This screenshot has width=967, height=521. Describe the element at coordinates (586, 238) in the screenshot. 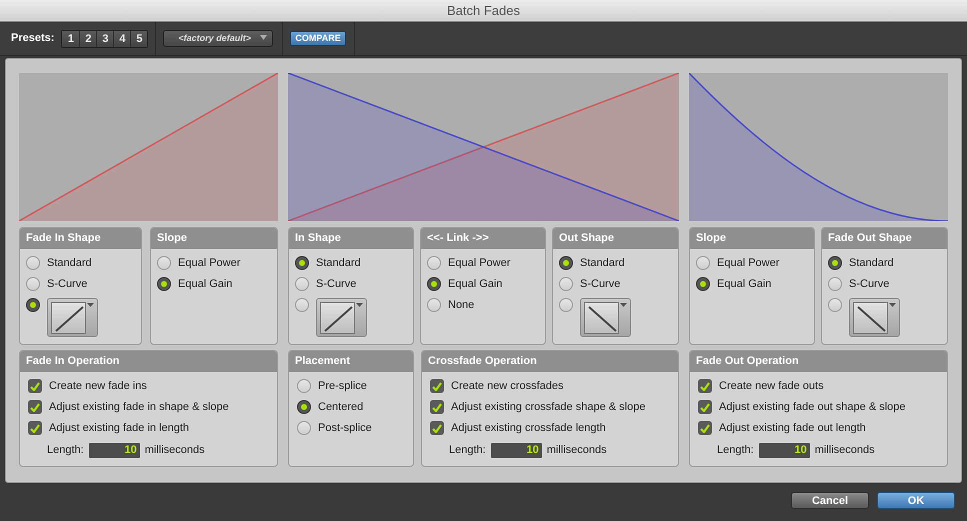

I see `panel-title: Out Shape` at that location.